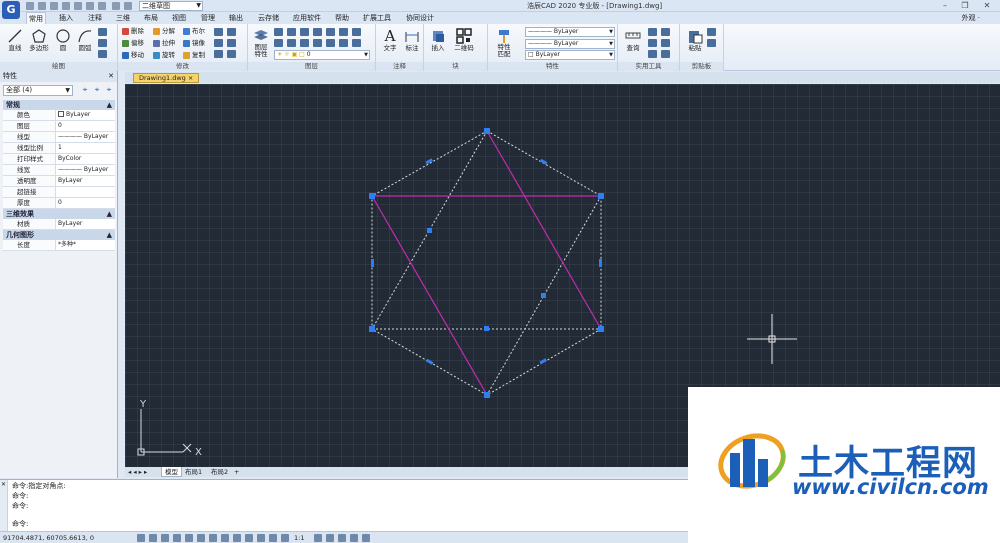 This screenshot has width=1000, height=543. What do you see at coordinates (133, 31) in the screenshot?
I see `delete-button: 删除` at bounding box center [133, 31].